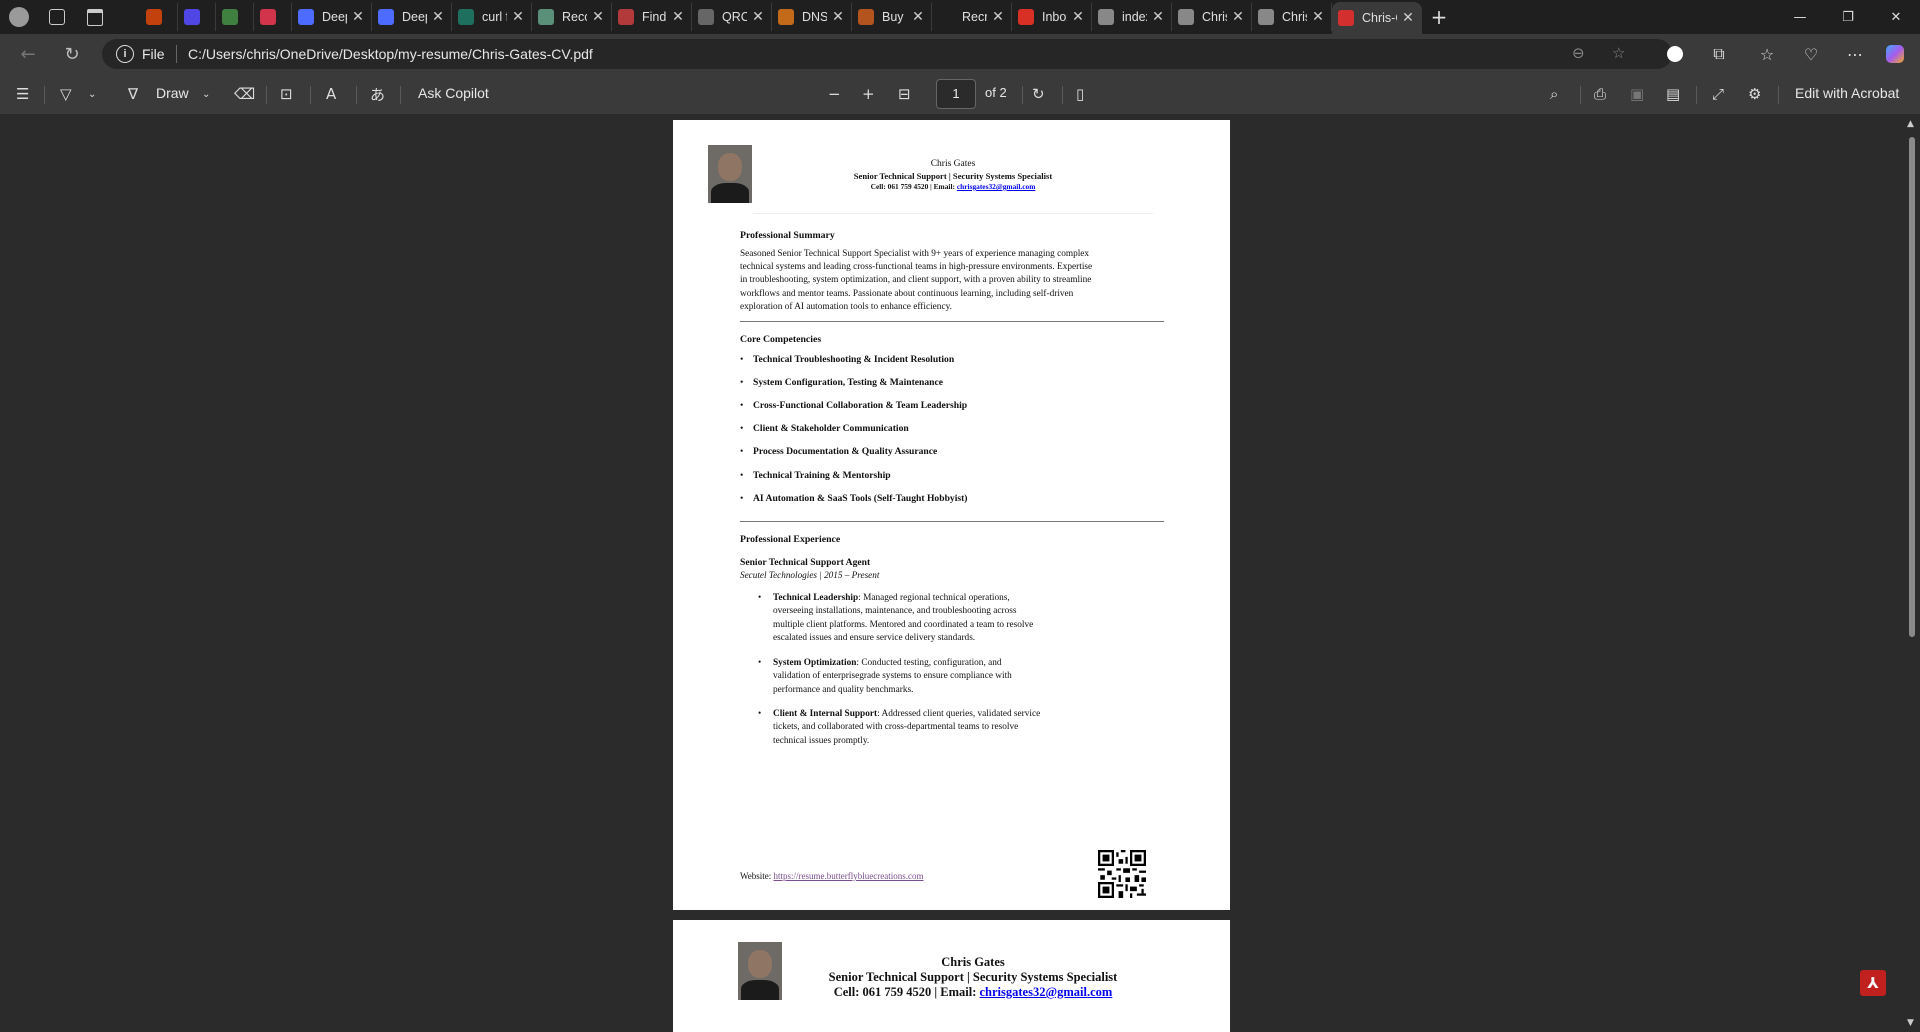  What do you see at coordinates (1847, 93) in the screenshot?
I see `edit-with-acrobat-button: Edit with Acrobat` at bounding box center [1847, 93].